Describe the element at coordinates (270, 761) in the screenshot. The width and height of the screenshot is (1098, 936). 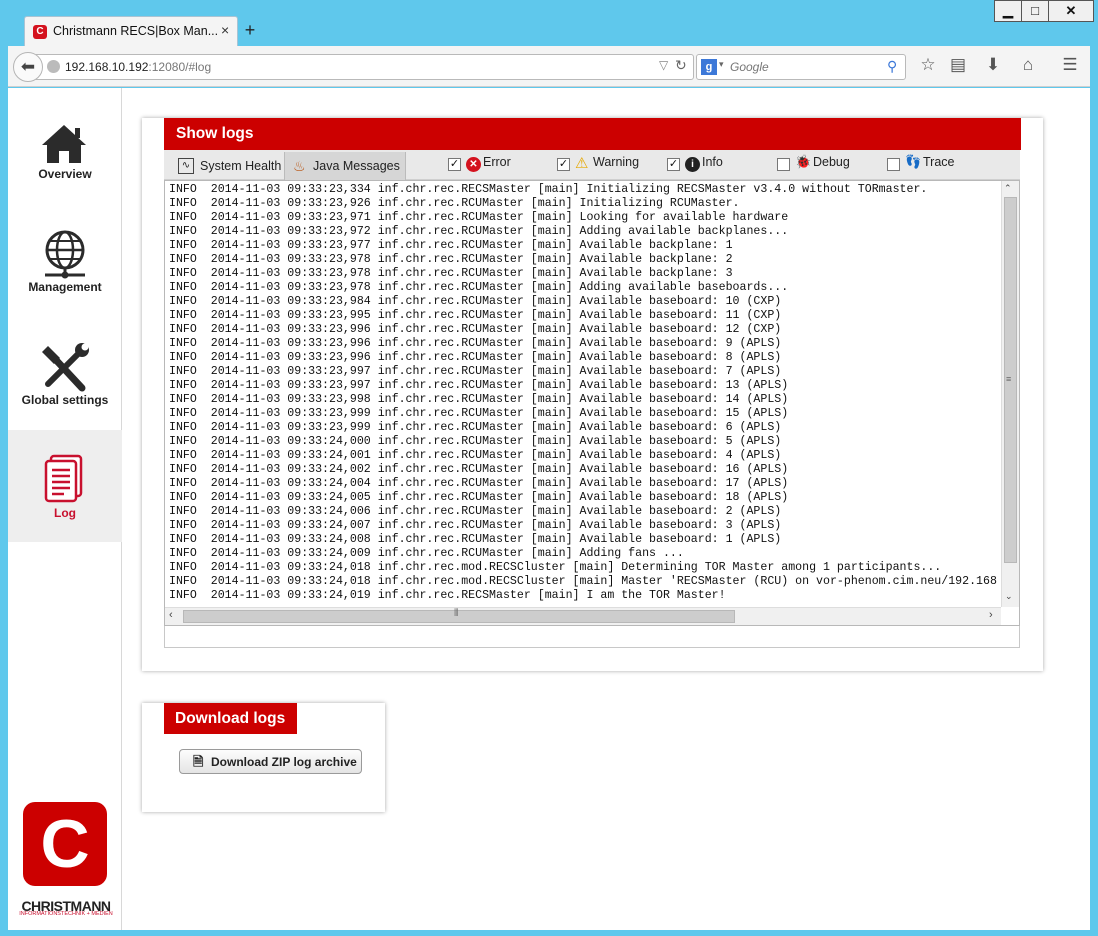
I see `download-zip-button: 🗎 Download ZIP log archive` at that location.